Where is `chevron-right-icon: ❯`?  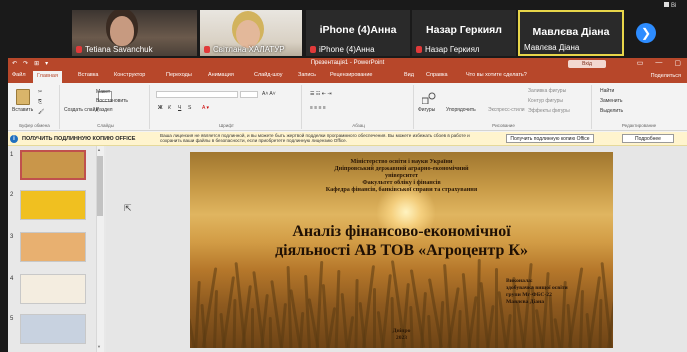 chevron-right-icon: ❯ is located at coordinates (646, 33).